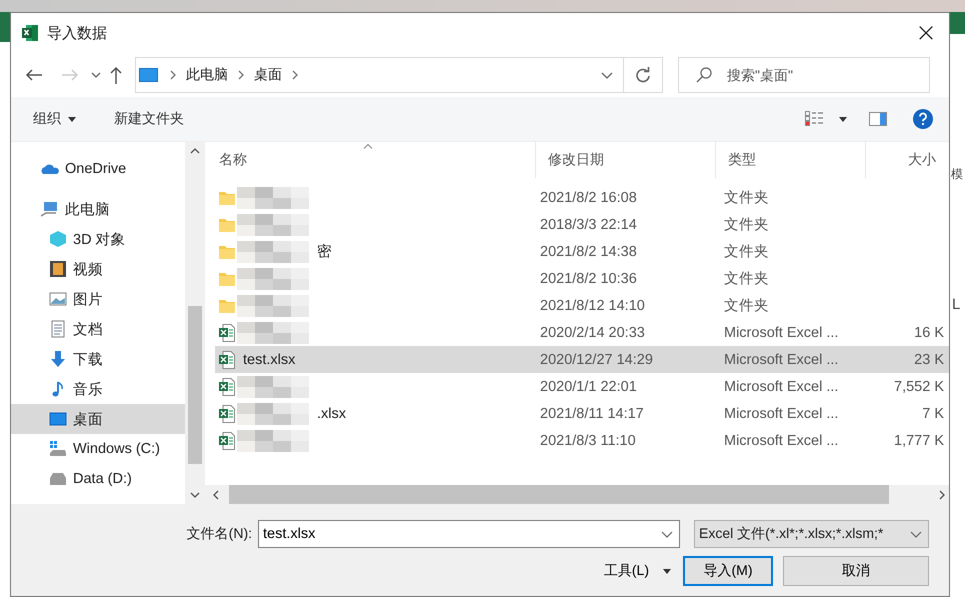  Describe the element at coordinates (791, 160) in the screenshot. I see `column-header: 类型` at that location.